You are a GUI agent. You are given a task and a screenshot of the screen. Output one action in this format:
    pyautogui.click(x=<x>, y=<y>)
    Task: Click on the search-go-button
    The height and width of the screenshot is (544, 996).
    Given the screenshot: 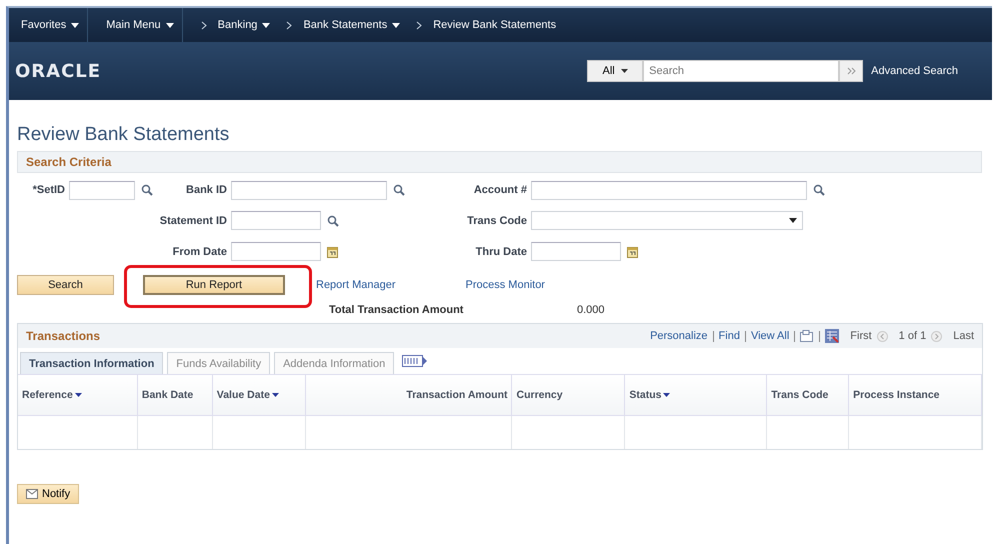 What is the action you would take?
    pyautogui.click(x=851, y=71)
    